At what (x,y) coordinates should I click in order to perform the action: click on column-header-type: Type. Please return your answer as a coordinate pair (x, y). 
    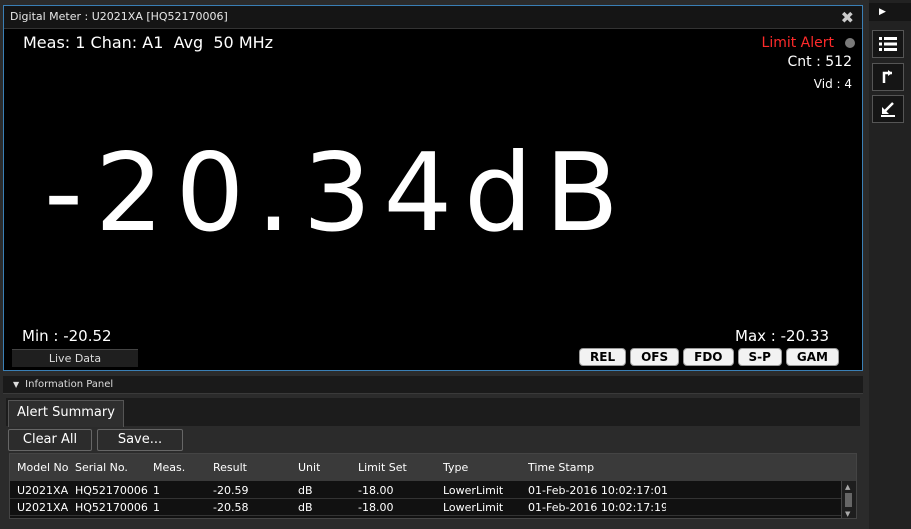
    Looking at the image, I should click on (455, 467).